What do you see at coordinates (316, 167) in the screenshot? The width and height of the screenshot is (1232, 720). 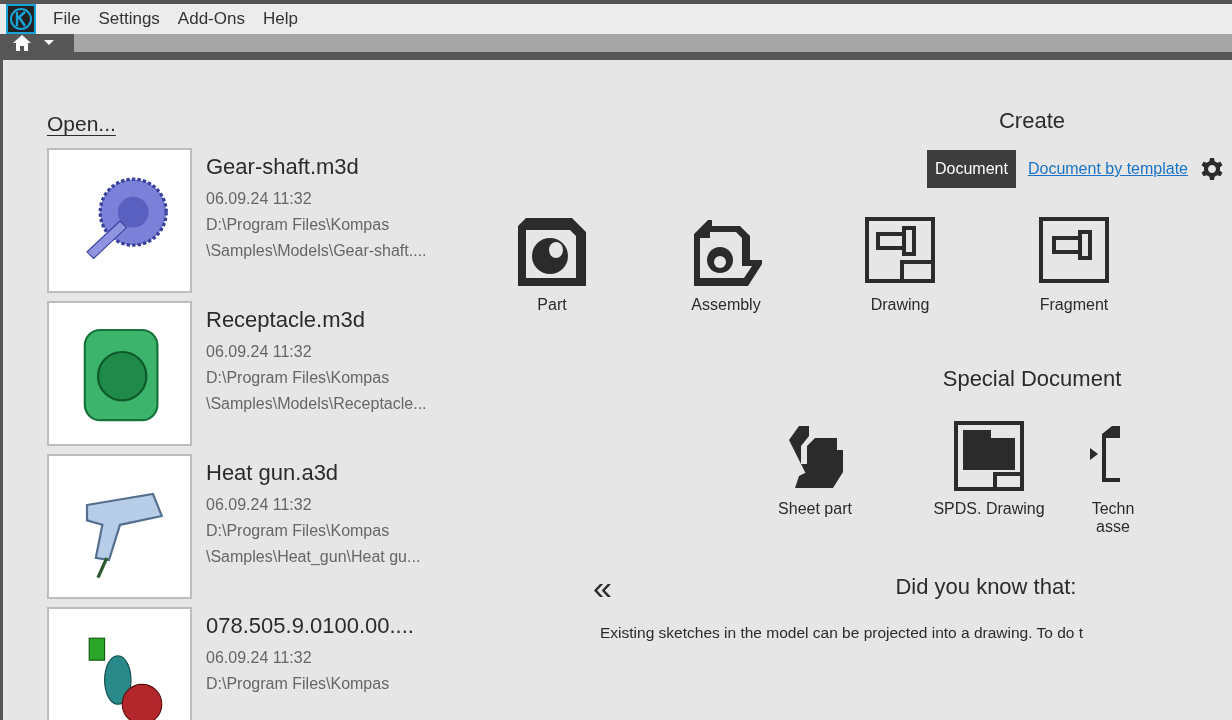 I see `file-name: Gear-shaft.m3d` at bounding box center [316, 167].